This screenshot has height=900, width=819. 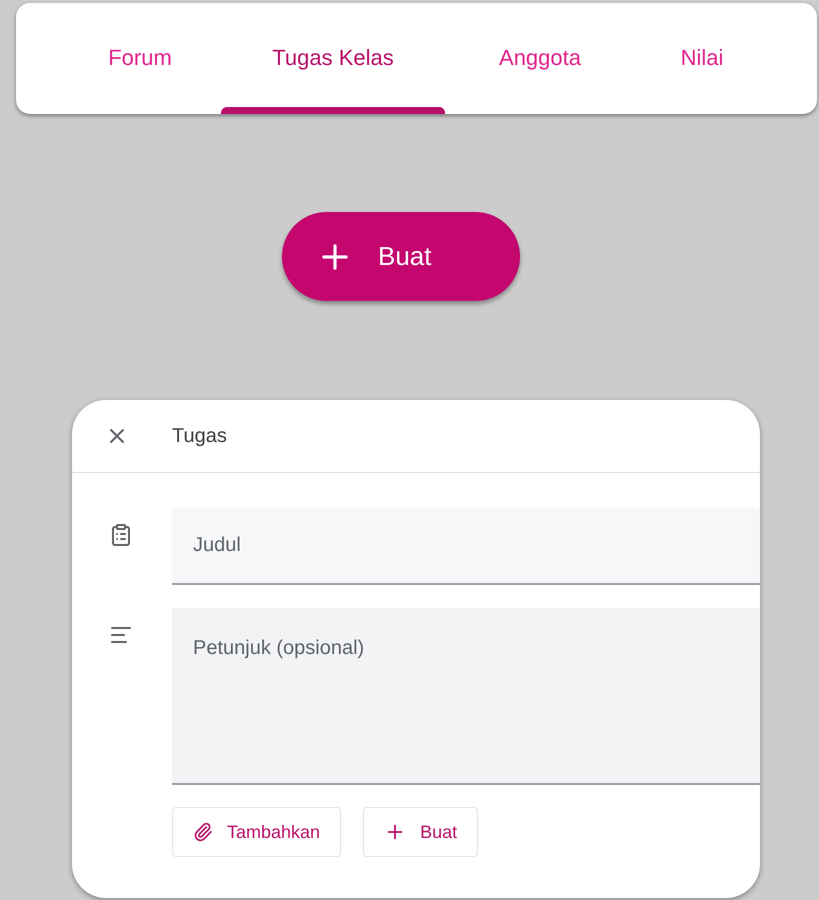 I want to click on title-field: Judul, so click(x=466, y=546).